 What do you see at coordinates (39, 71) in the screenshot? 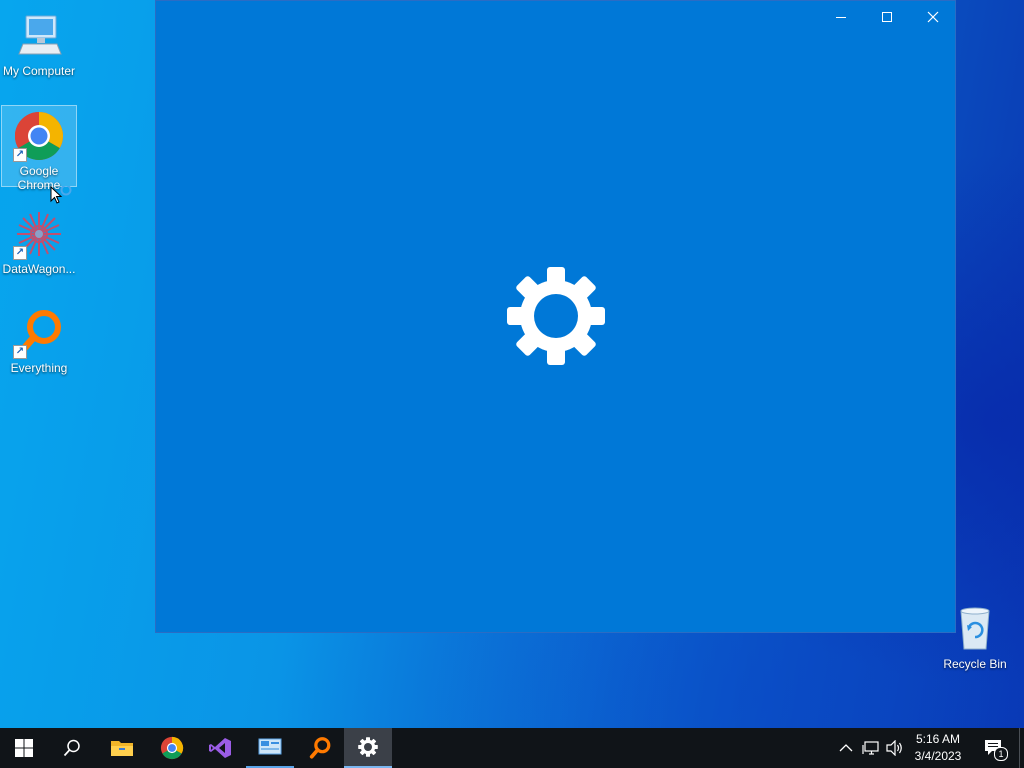
I see `desktop-icon-label: My Computer` at bounding box center [39, 71].